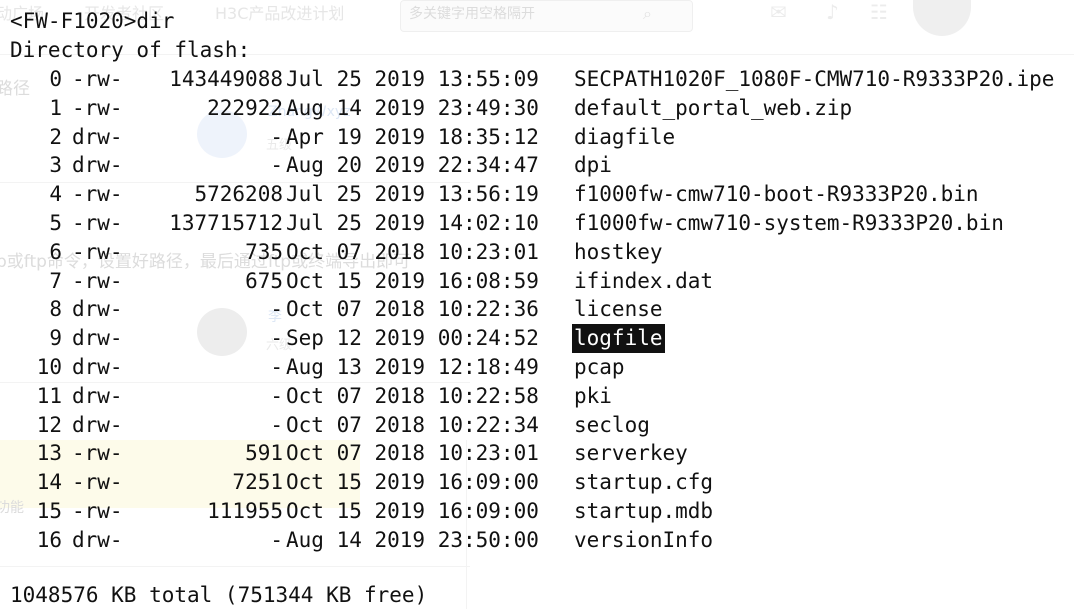  What do you see at coordinates (264, 453) in the screenshot?
I see `entry-size: 591` at bounding box center [264, 453].